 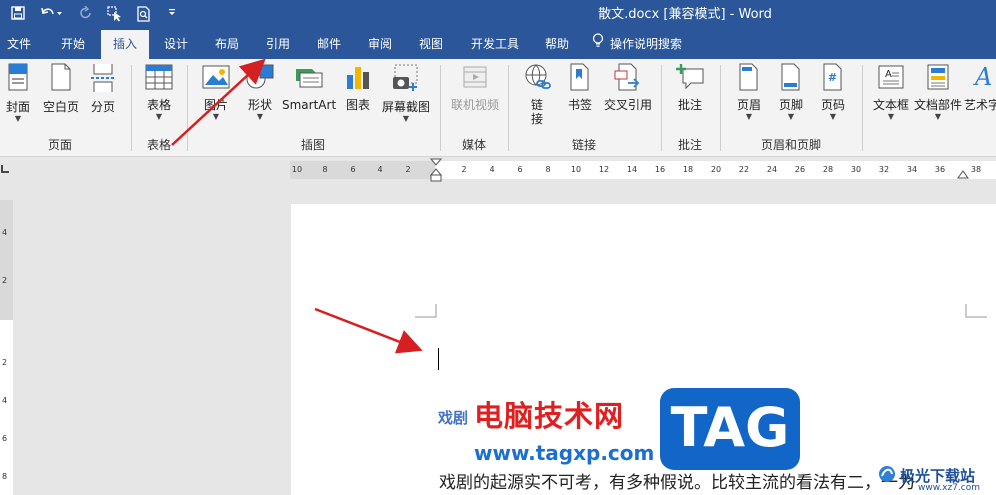 What do you see at coordinates (368, 330) in the screenshot?
I see `arrow-to-cursor` at bounding box center [368, 330].